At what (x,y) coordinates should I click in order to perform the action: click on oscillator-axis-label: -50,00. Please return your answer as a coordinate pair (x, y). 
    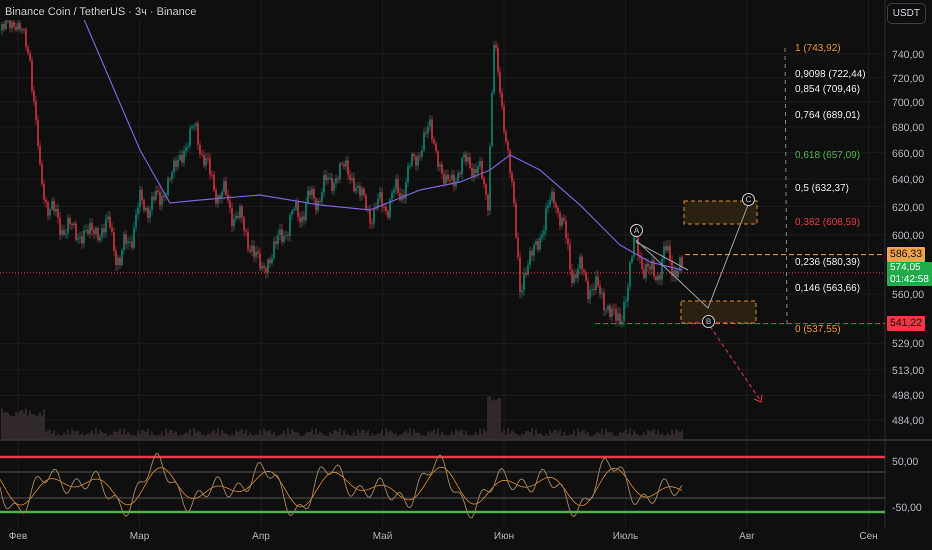
    Looking at the image, I should click on (907, 508).